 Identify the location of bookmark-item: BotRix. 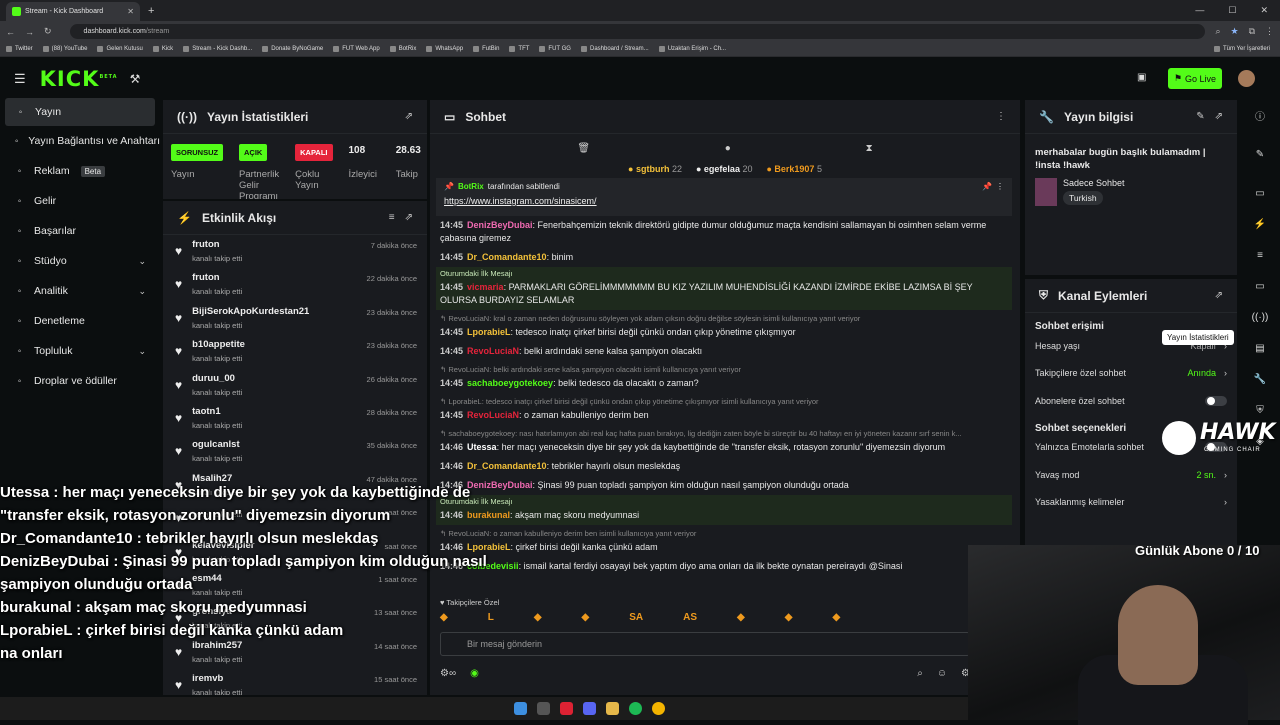
(402, 49).